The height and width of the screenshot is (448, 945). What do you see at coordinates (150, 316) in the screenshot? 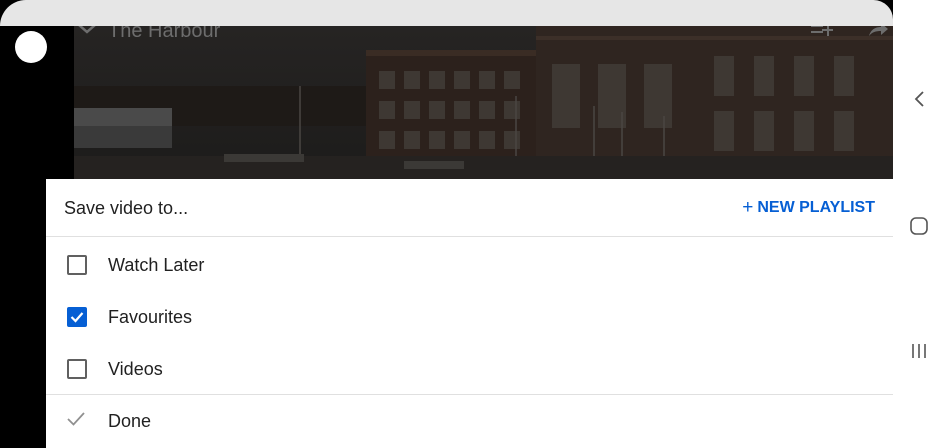
I see `playlist-label: Favourites` at bounding box center [150, 316].